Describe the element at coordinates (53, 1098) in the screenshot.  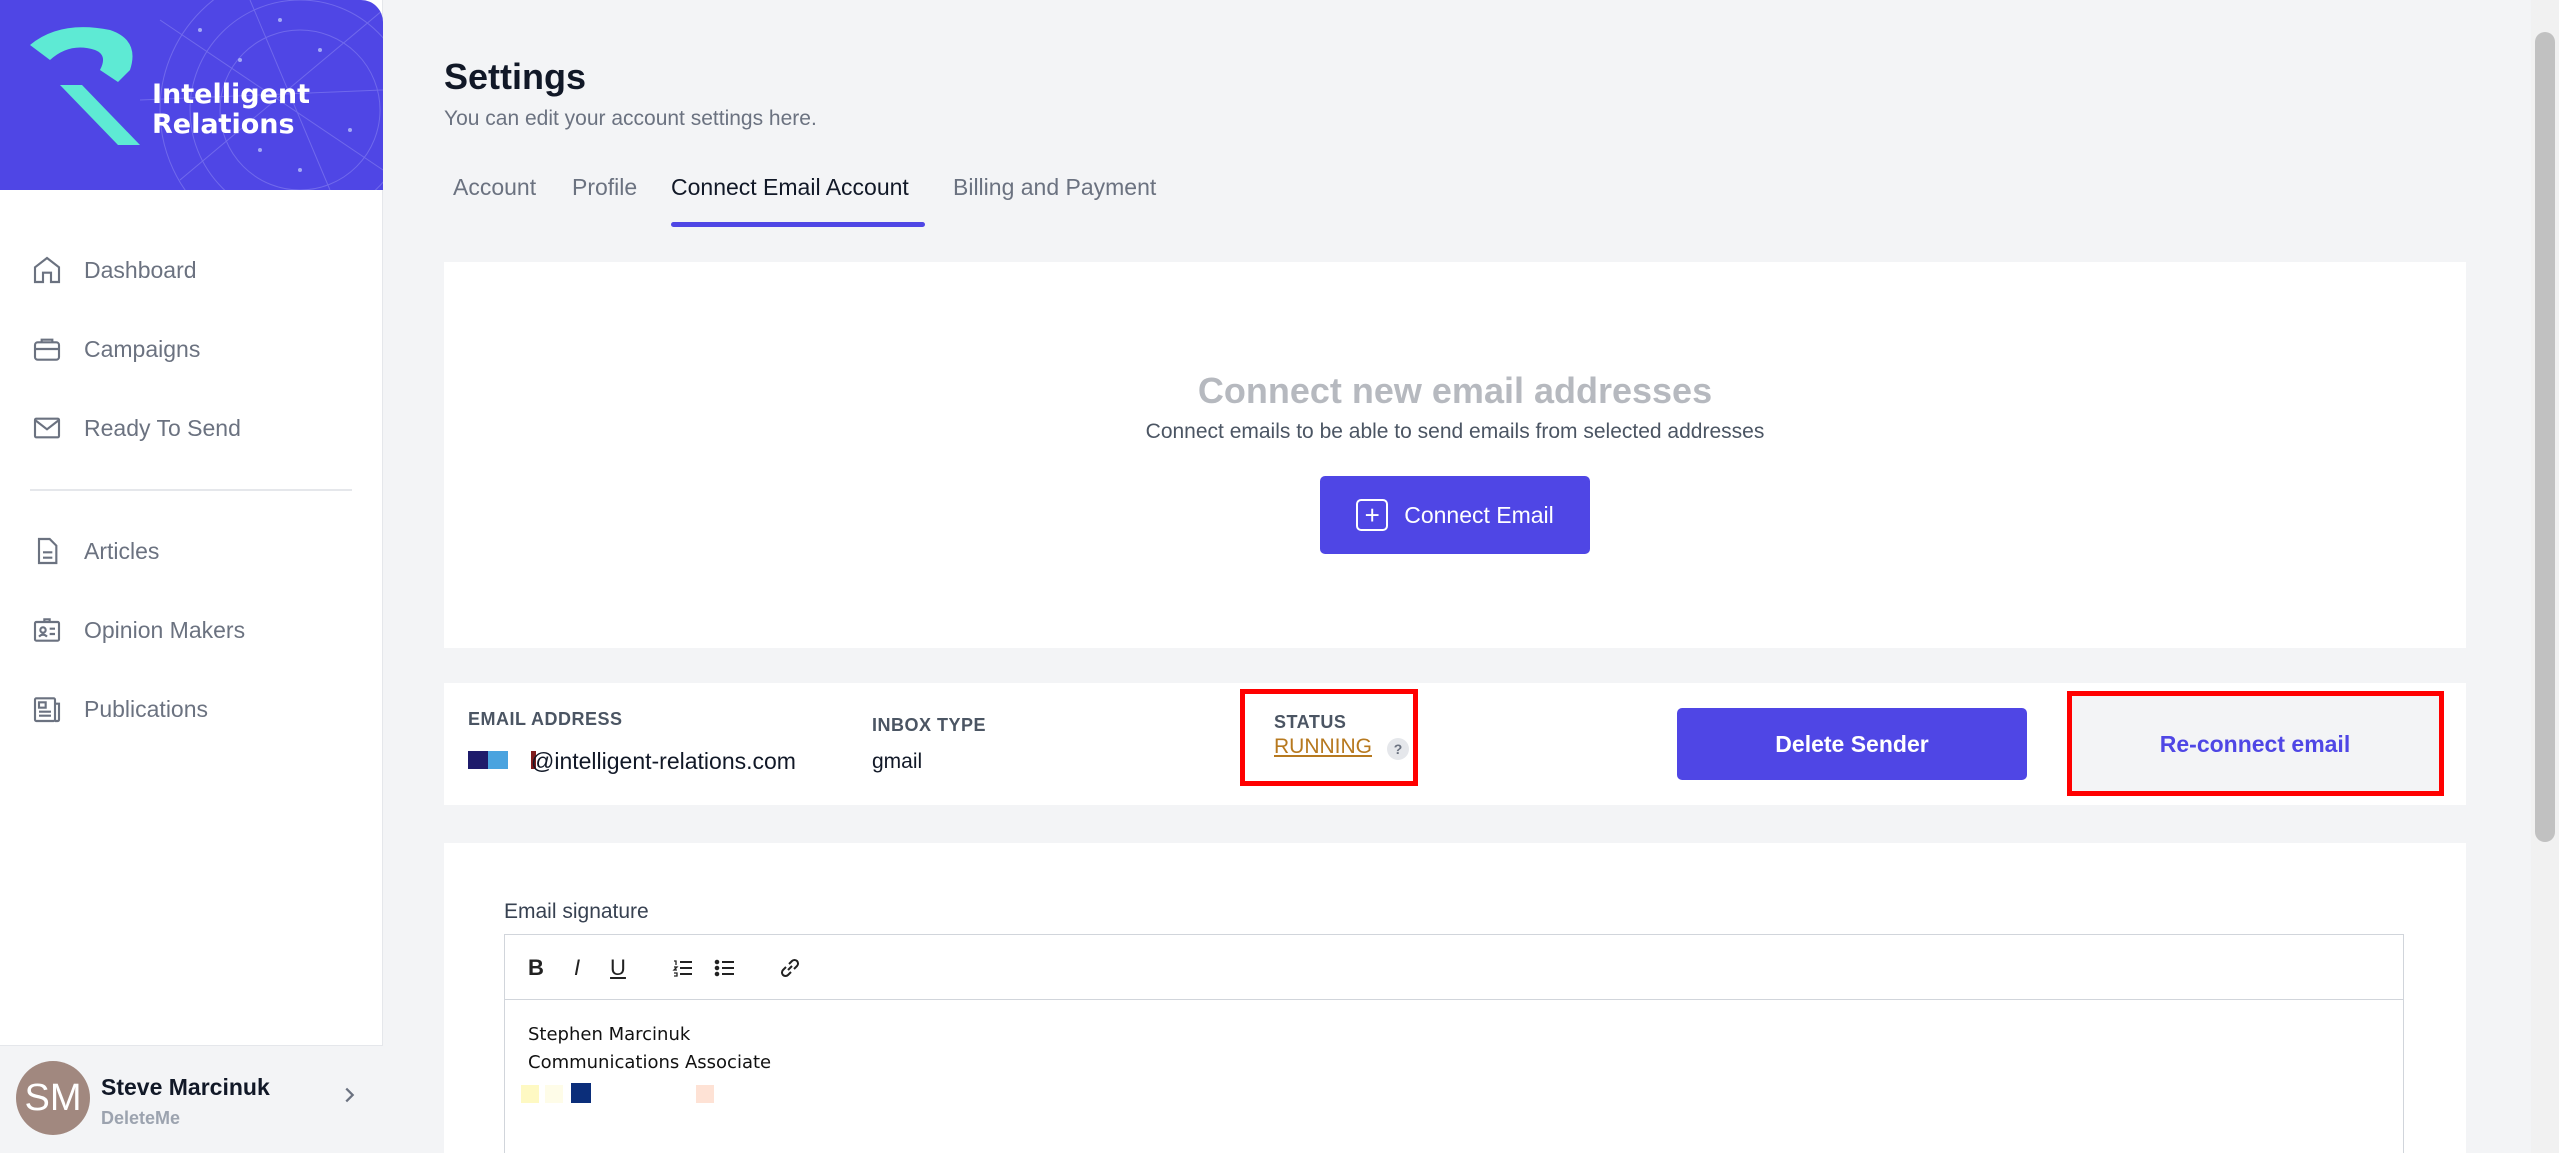
I see `avatar: SM` at that location.